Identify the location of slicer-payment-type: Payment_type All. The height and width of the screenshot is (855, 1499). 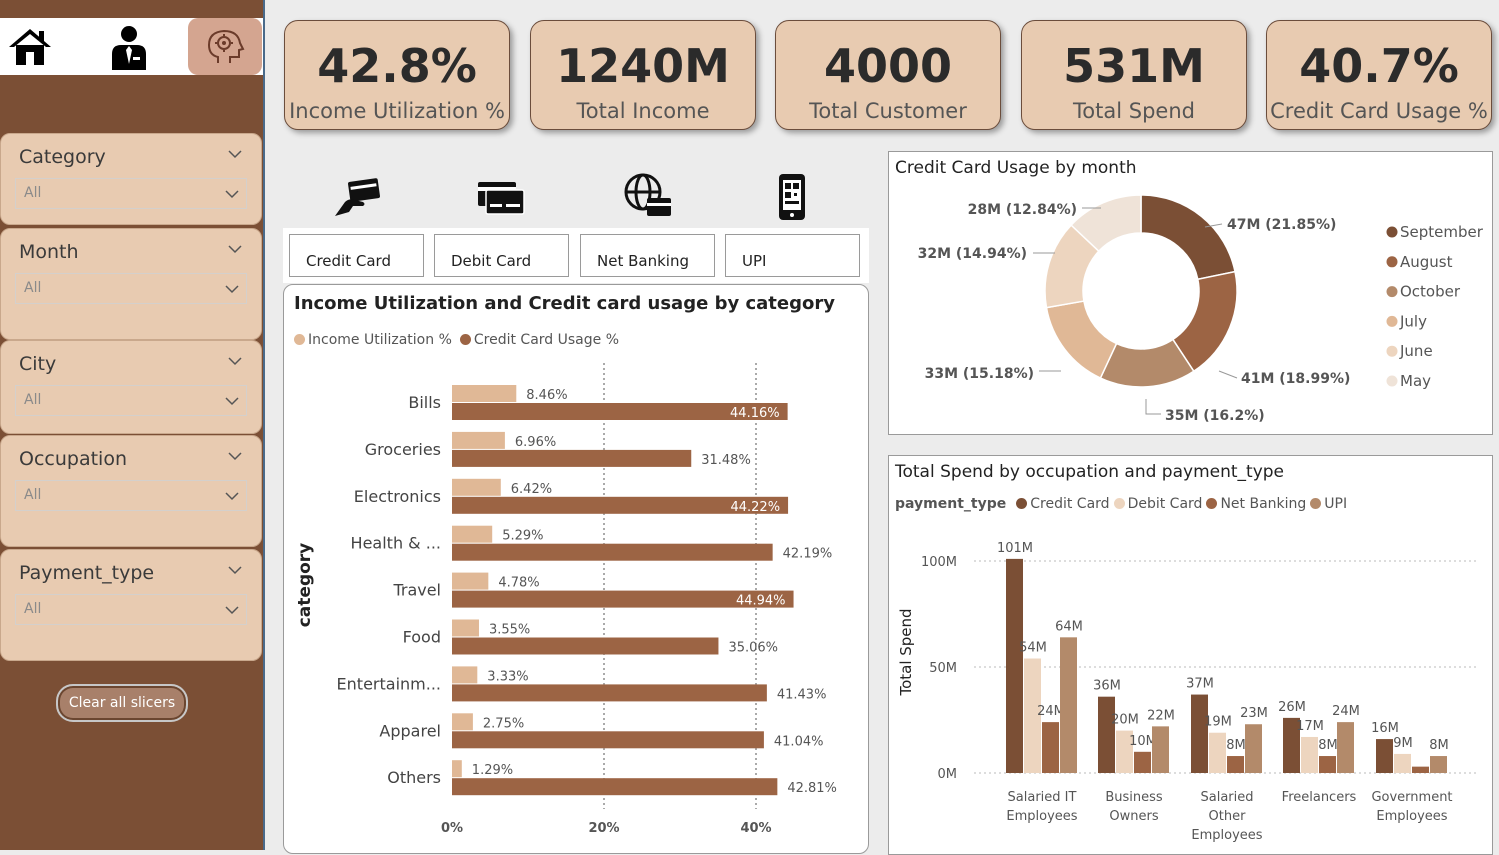
(131, 605).